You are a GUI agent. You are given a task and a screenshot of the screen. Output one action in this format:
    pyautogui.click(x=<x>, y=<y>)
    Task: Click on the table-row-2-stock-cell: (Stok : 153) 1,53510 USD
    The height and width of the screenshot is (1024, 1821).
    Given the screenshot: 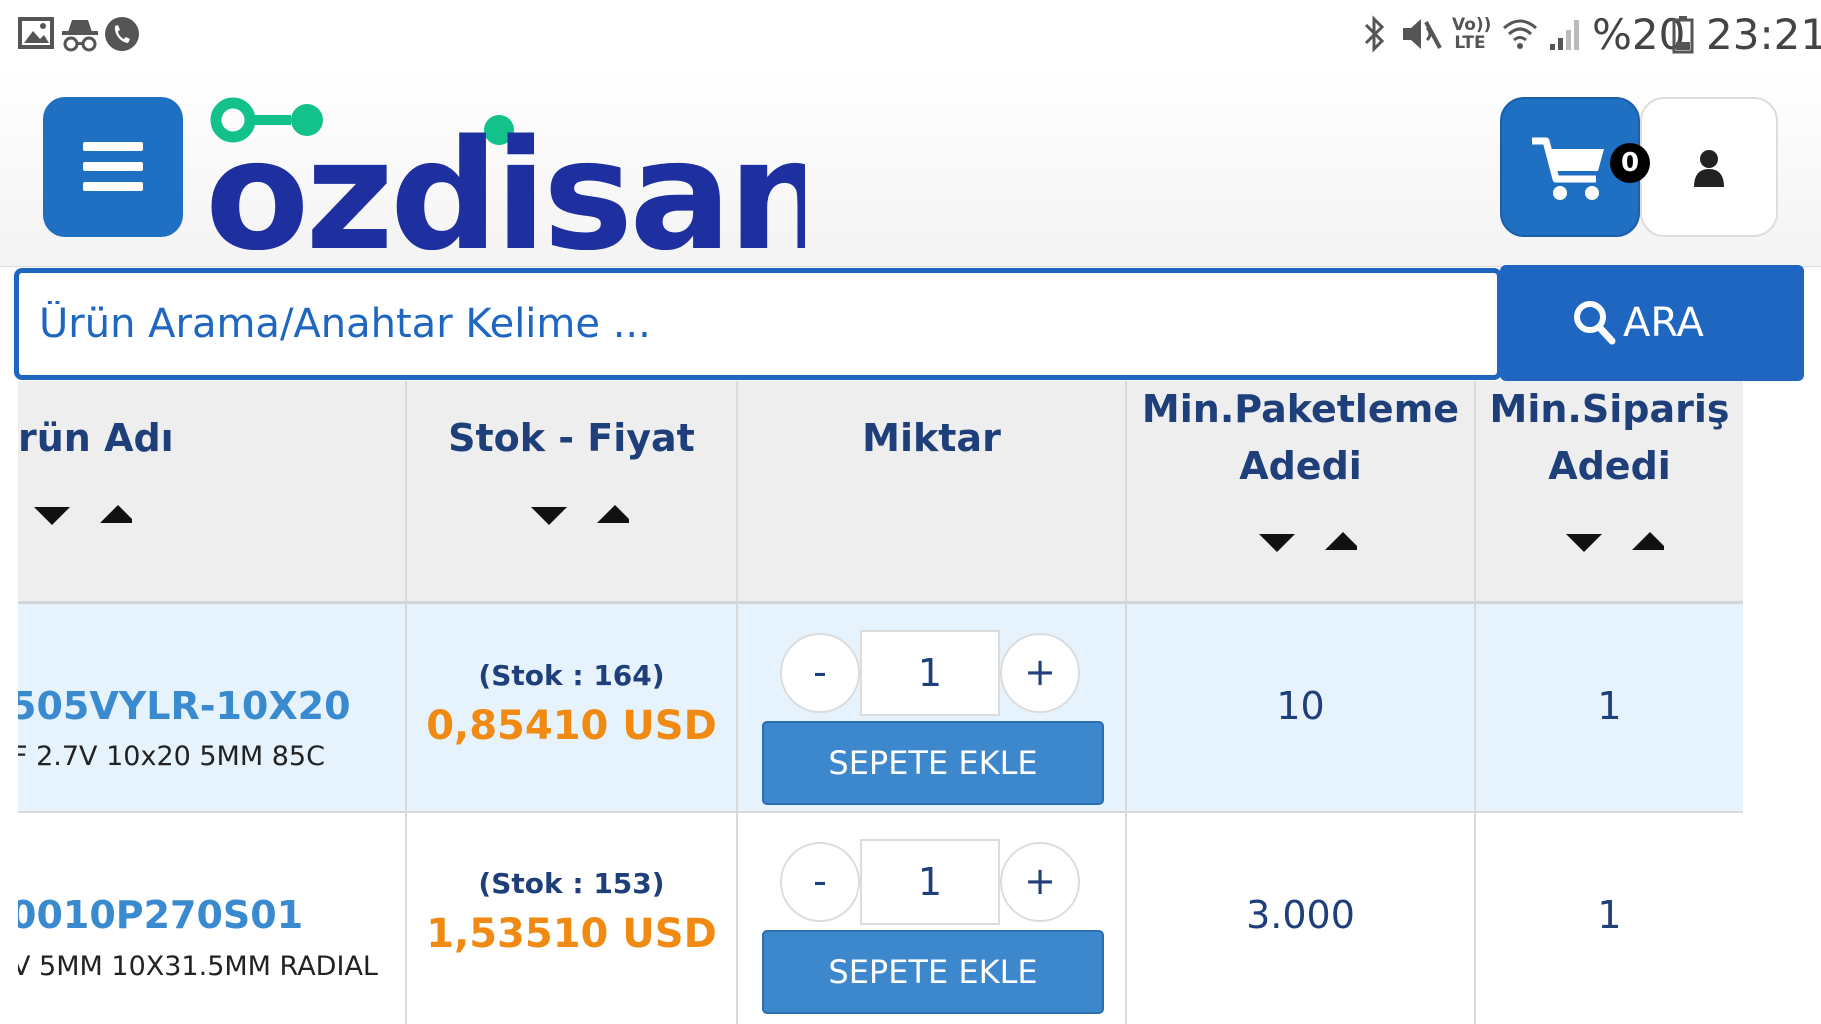 What is the action you would take?
    pyautogui.click(x=572, y=918)
    